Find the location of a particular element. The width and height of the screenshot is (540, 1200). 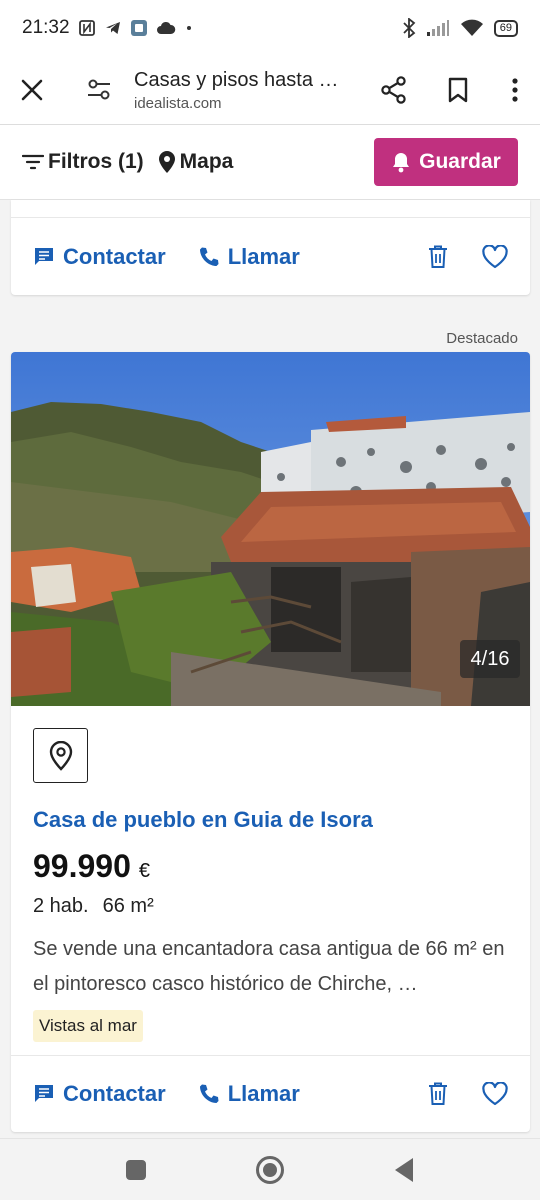

system-nav-bar is located at coordinates (270, 1169).